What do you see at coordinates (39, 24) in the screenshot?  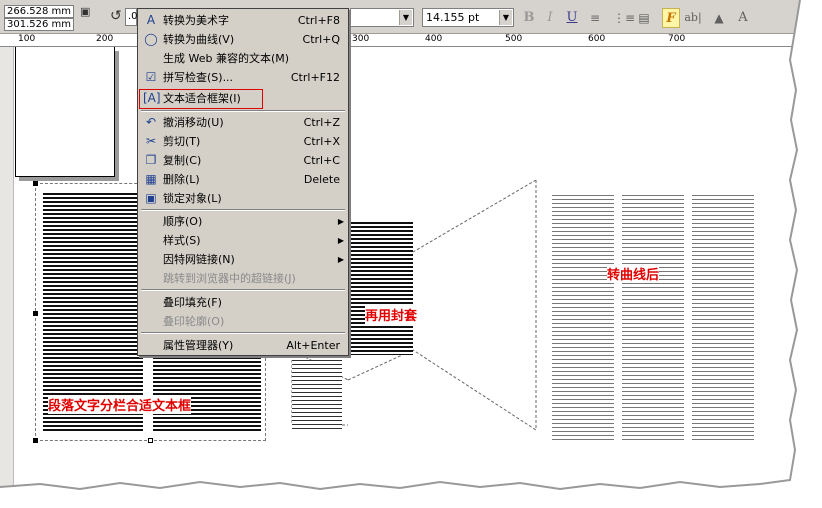 I see `y-position-field: 301.526 mm` at bounding box center [39, 24].